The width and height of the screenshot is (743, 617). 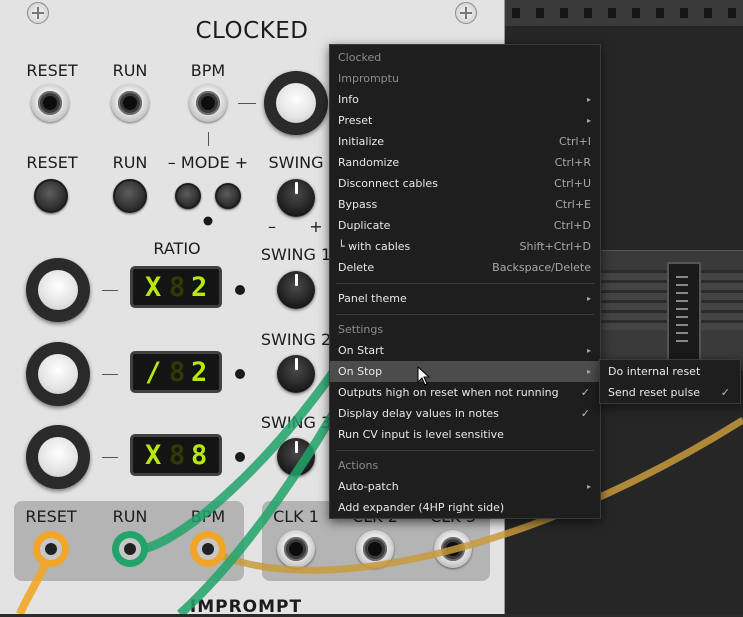 I want to click on menu-item-panel-theme: Panel theme ▸, so click(x=465, y=298).